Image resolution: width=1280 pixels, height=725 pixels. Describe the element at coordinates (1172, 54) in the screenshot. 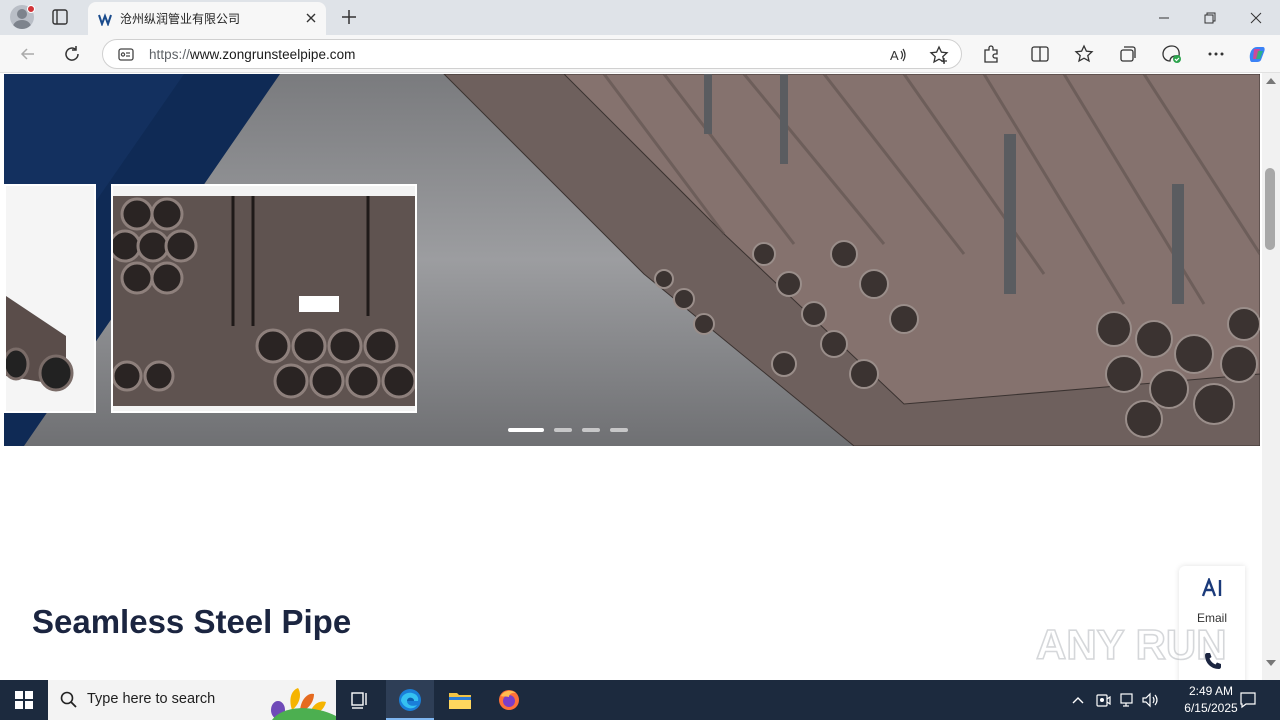

I see `browser-essentials-icon` at that location.